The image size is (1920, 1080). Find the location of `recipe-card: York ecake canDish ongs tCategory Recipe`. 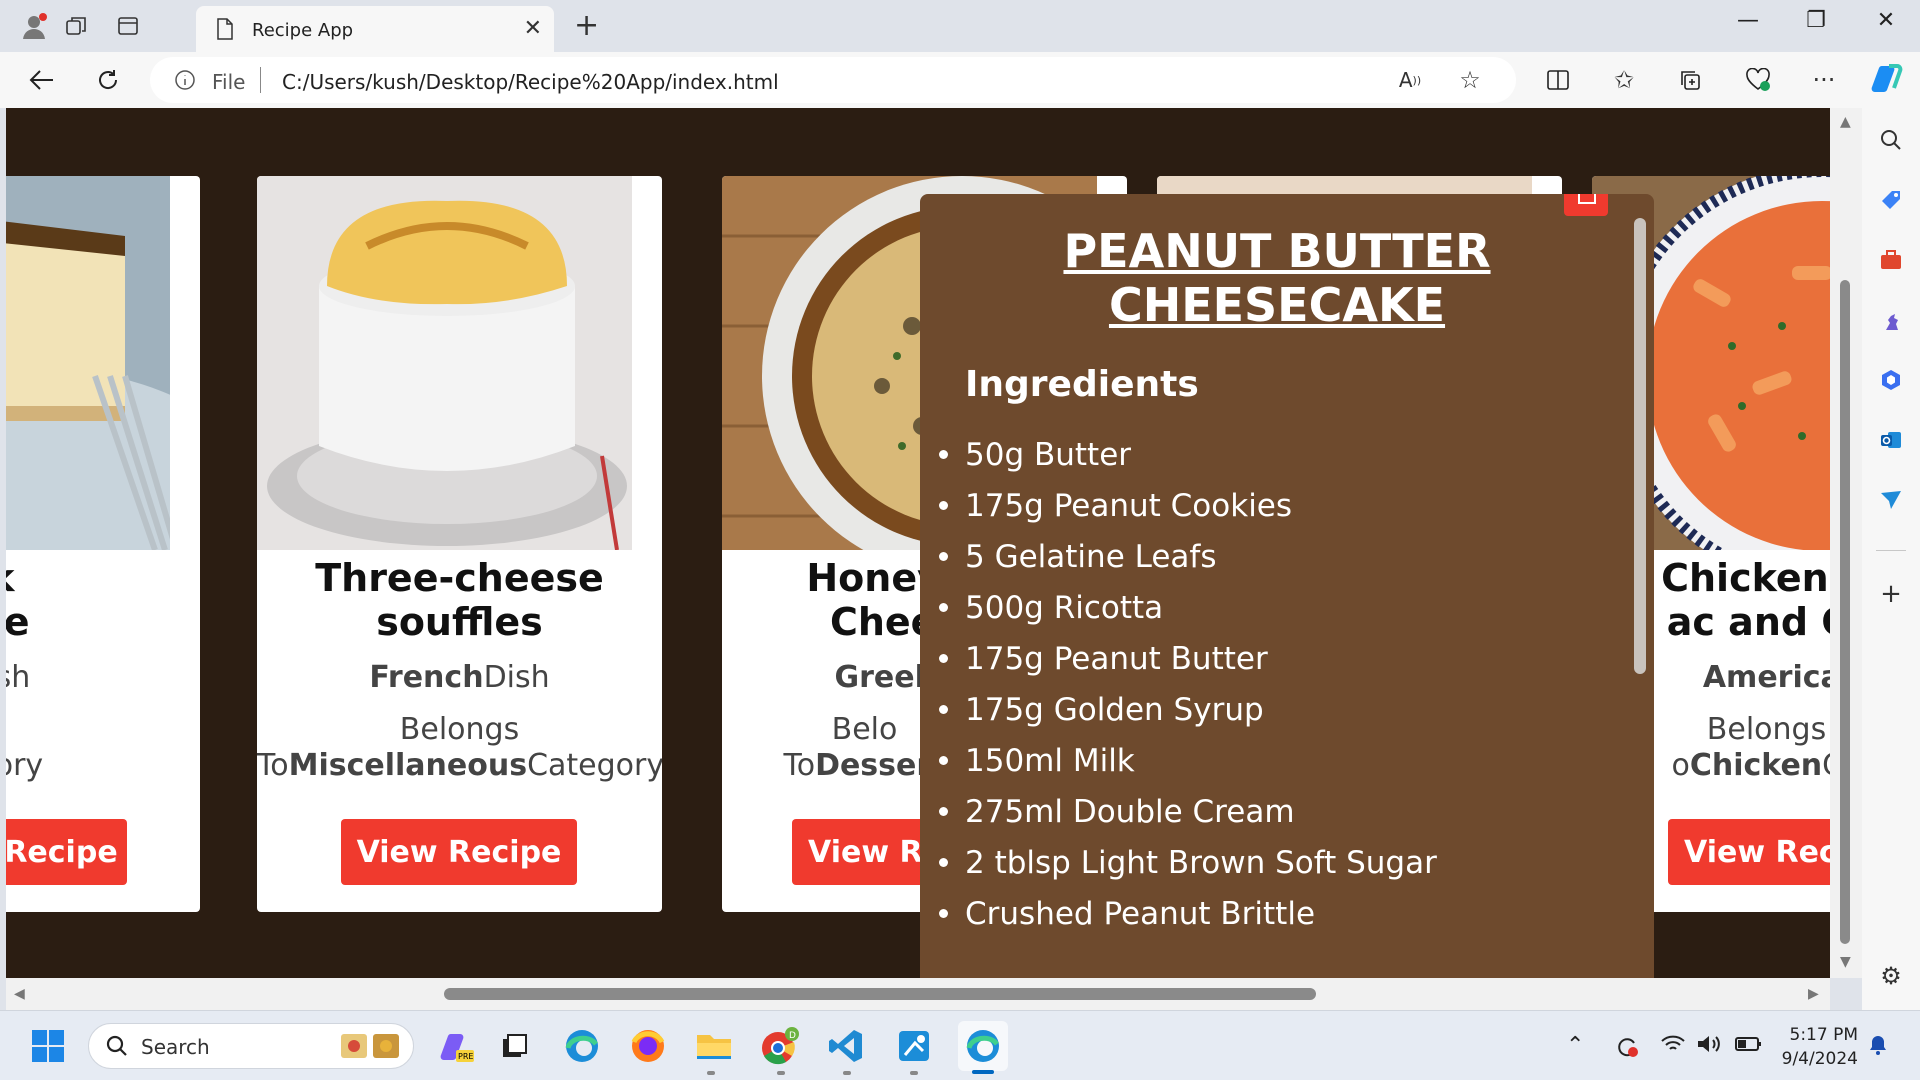

recipe-card: York ecake canDish ongs tCategory Recipe is located at coordinates (103, 544).